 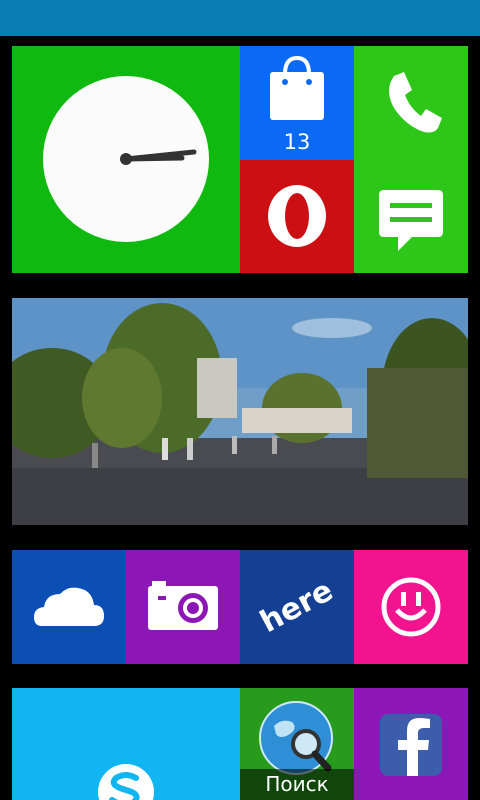 I want to click on status-bar, so click(x=240, y=18).